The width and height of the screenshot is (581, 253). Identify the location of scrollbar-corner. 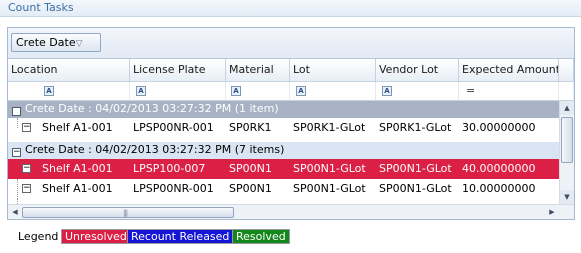
(566, 212).